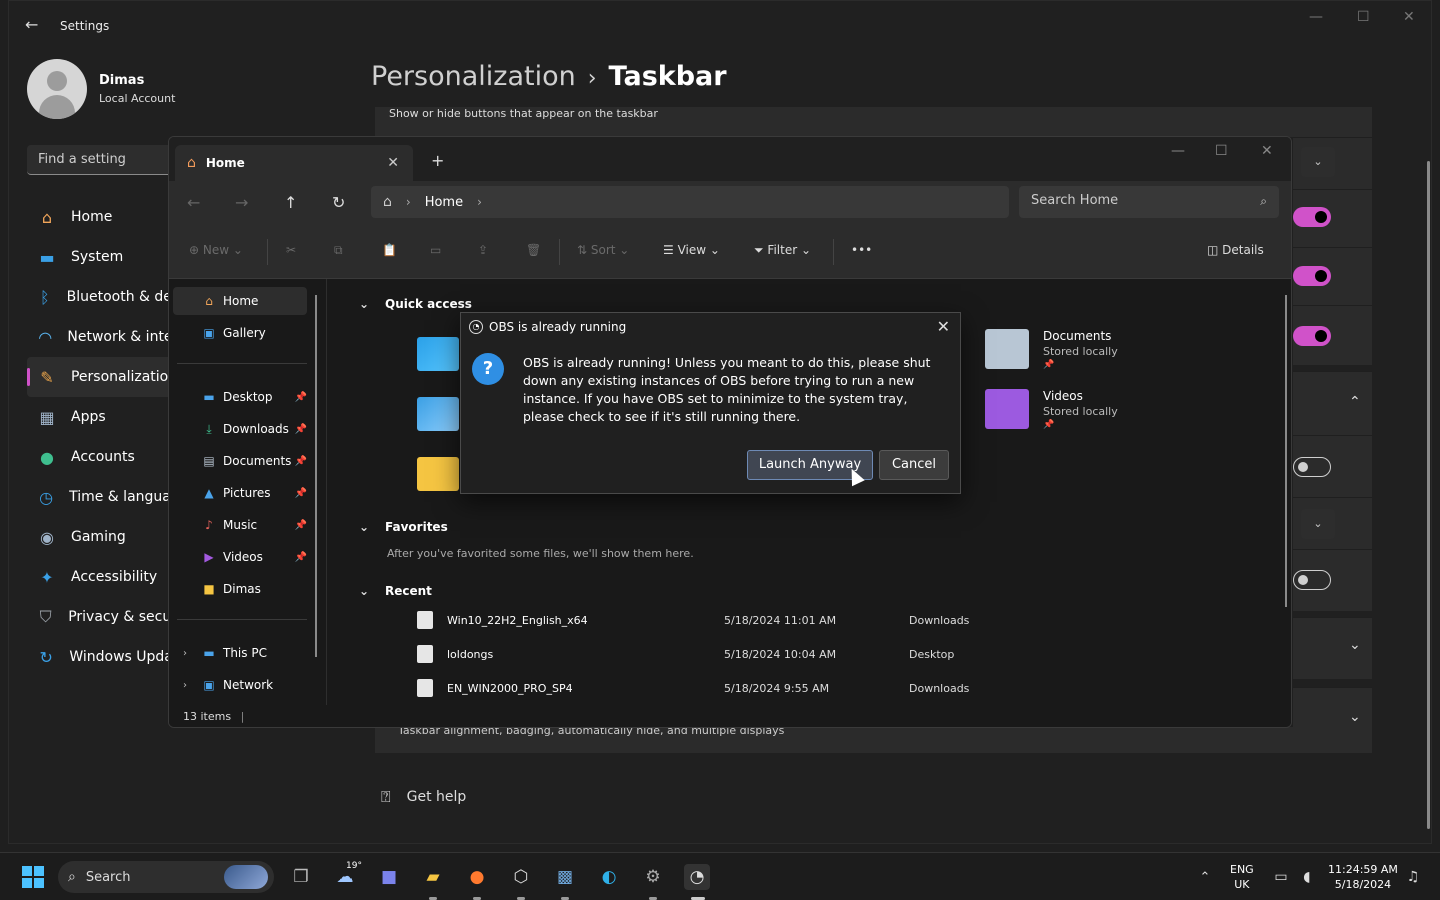 Image resolution: width=1440 pixels, height=900 pixels. Describe the element at coordinates (609, 877) in the screenshot. I see `edge-icon: ◐` at that location.